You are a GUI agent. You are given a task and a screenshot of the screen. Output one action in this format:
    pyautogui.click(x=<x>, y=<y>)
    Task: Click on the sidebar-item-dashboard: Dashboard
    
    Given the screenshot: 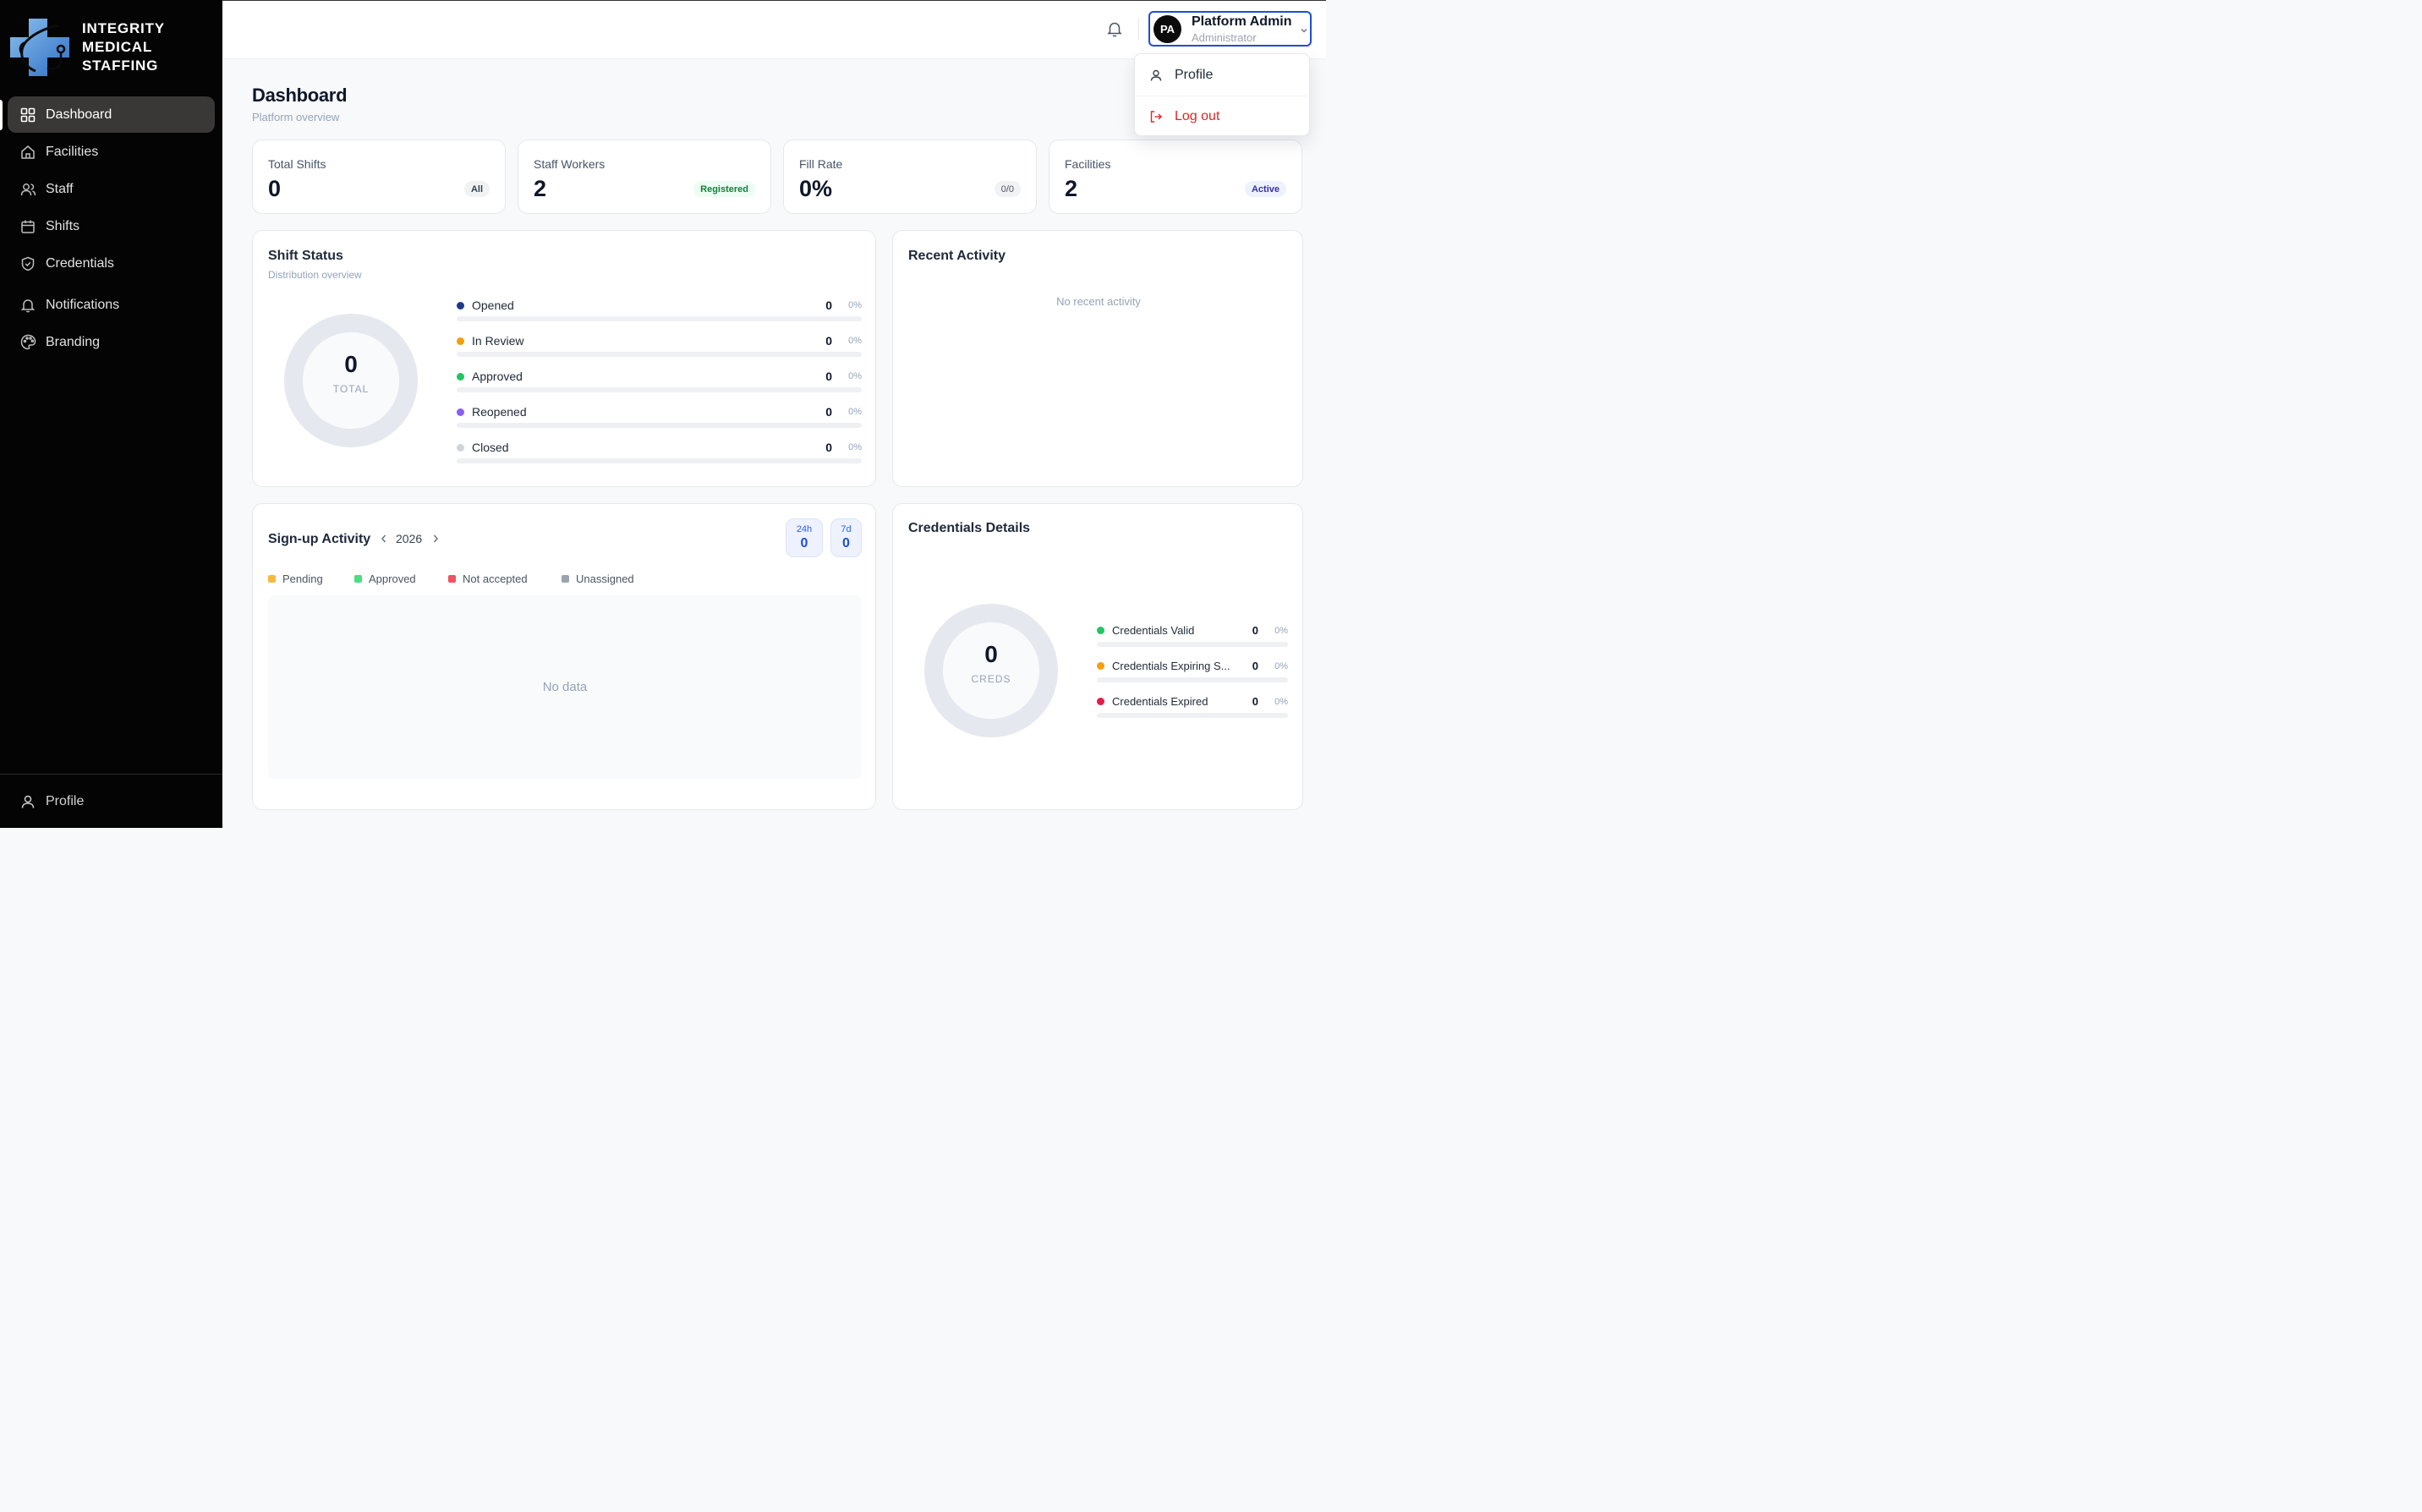 What is the action you would take?
    pyautogui.click(x=111, y=114)
    